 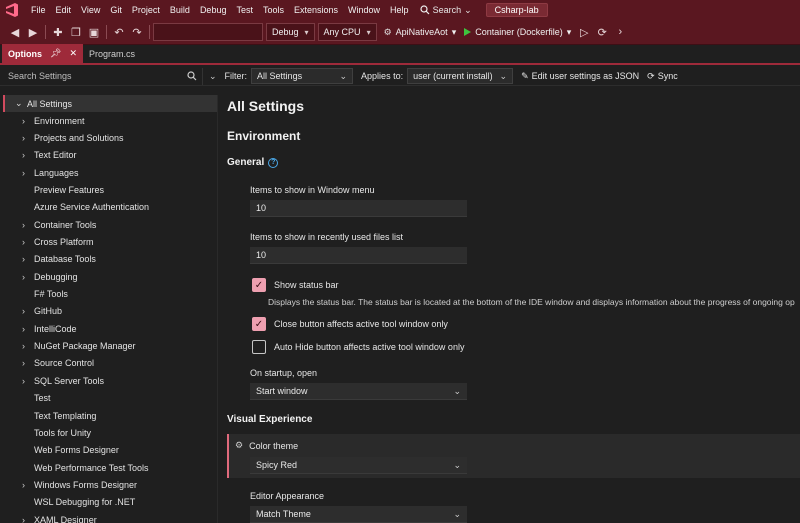 I want to click on tree-item: › IntelliCode, so click(x=108, y=328).